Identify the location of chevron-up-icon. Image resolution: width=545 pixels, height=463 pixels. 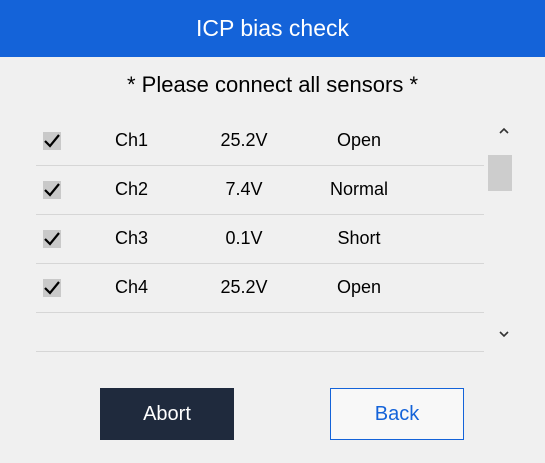
(504, 130).